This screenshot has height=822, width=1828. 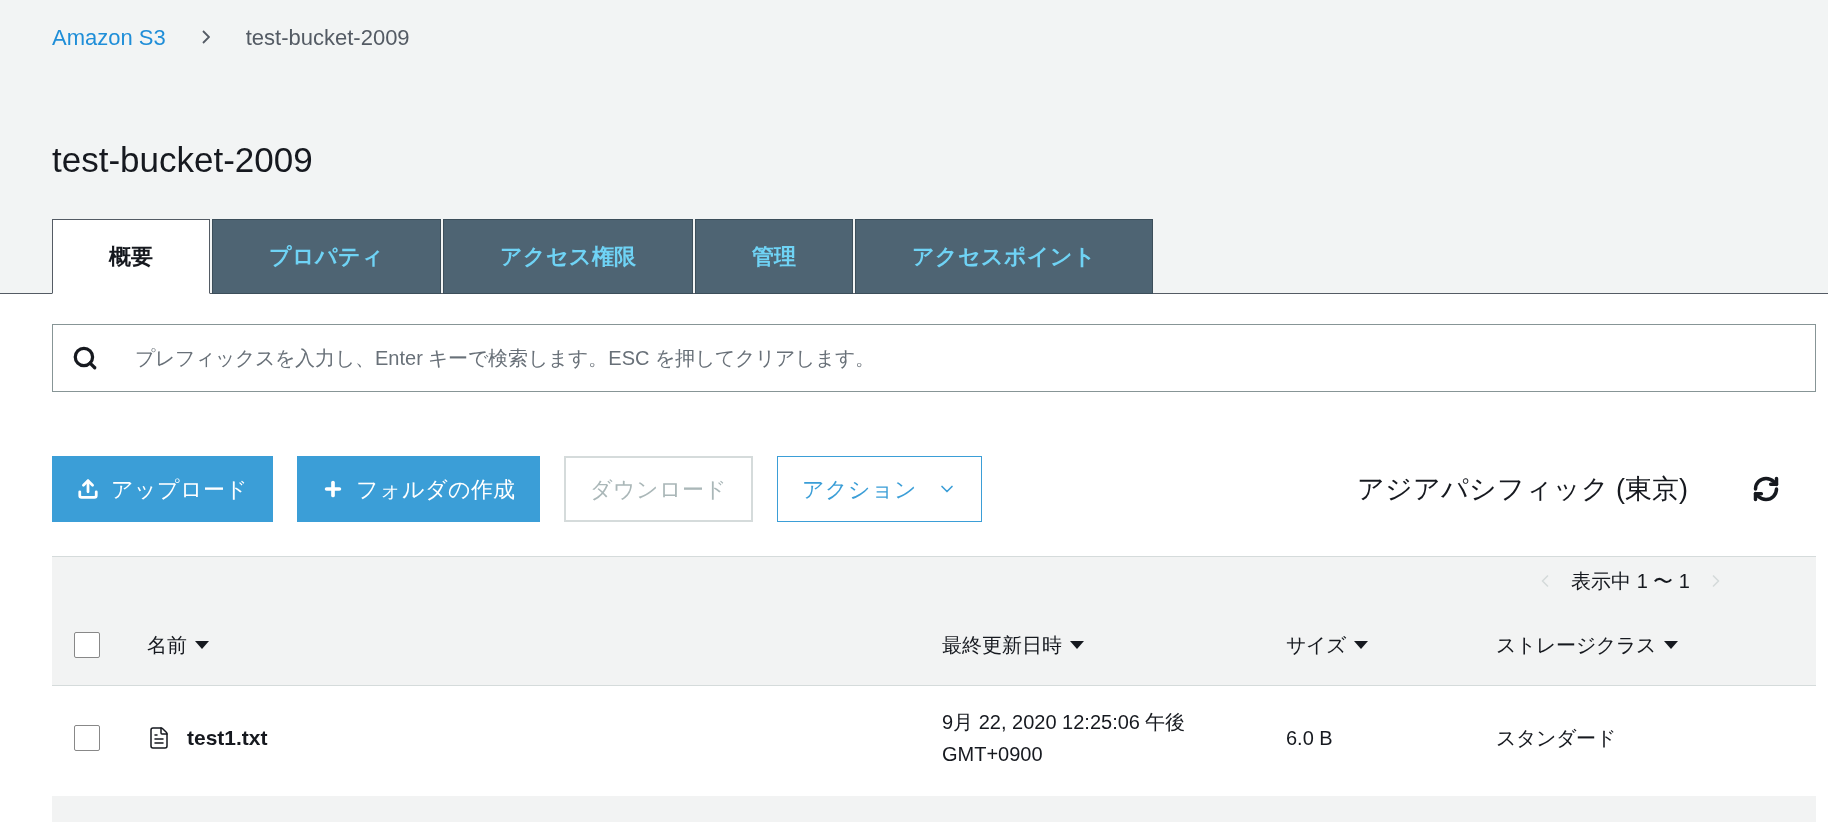 What do you see at coordinates (1310, 738) in the screenshot?
I see `table-cell-text: 6.0 B` at bounding box center [1310, 738].